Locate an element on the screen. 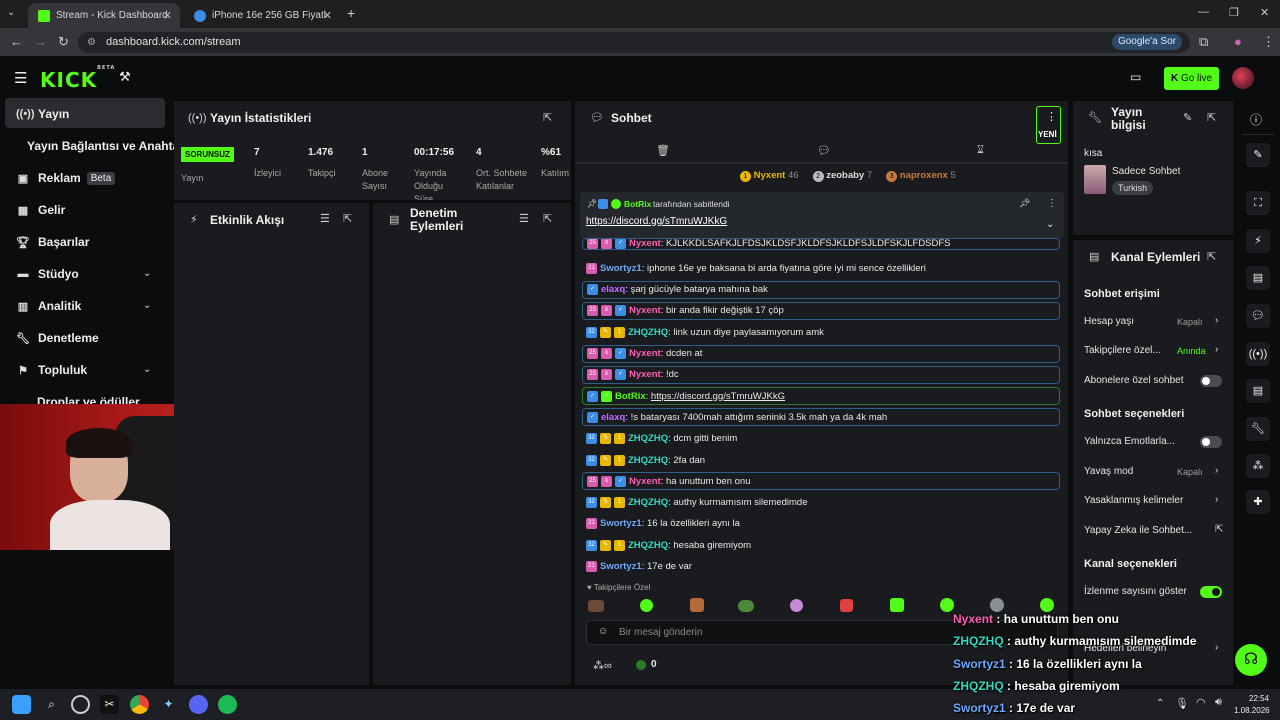 This screenshot has height=720, width=1280. chat-message: ✓ elaxq: şarj gücüyle batarya mahına bak is located at coordinates (821, 289).